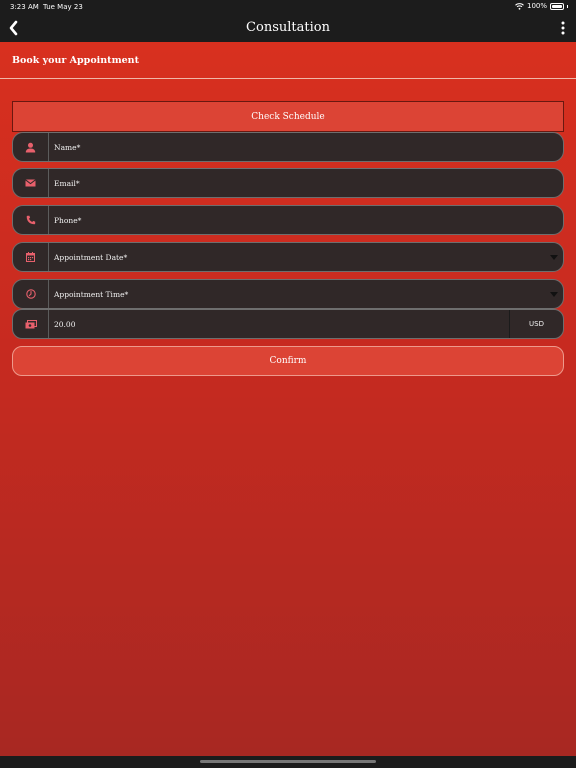 This screenshot has width=576, height=768. I want to click on name-icon-cell, so click(31, 147).